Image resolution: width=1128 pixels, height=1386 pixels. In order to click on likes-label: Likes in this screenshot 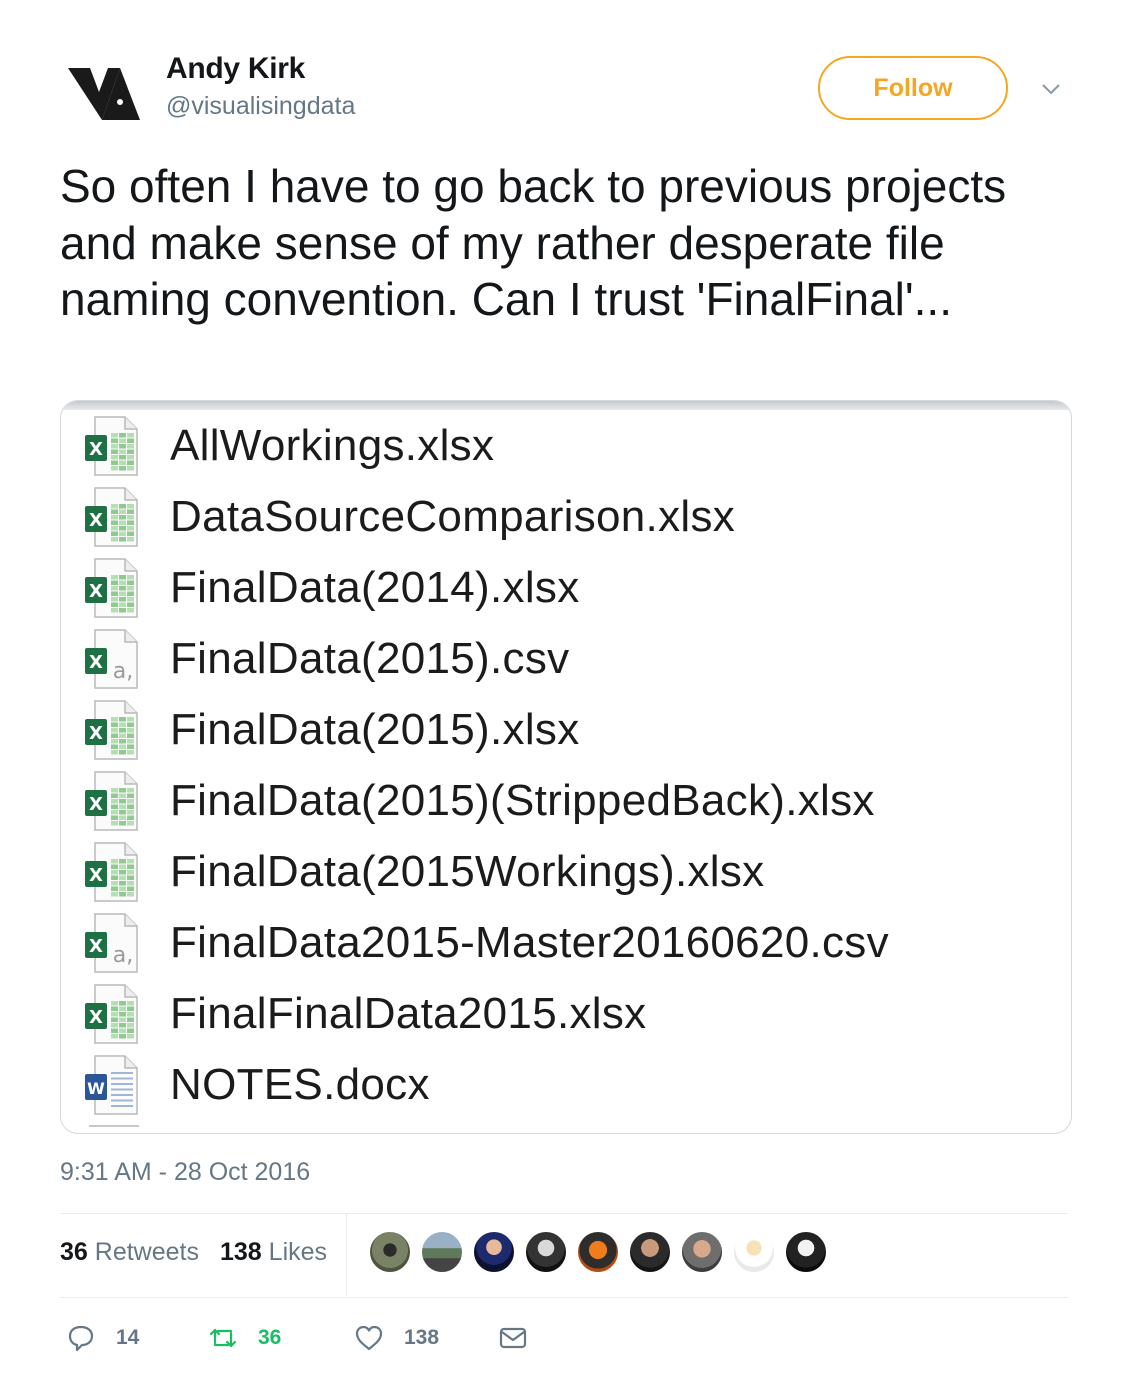, I will do `click(298, 1252)`.